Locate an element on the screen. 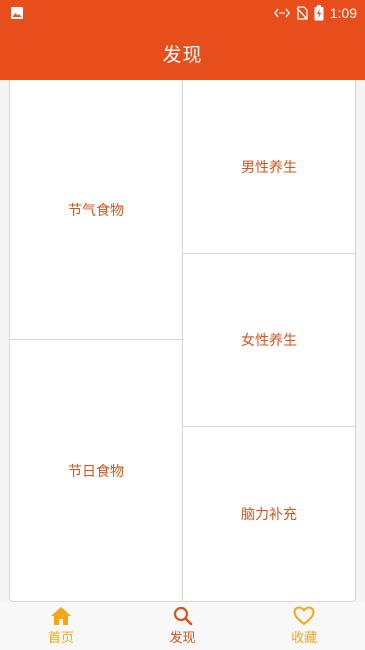  app-bar: 发现 is located at coordinates (182, 53).